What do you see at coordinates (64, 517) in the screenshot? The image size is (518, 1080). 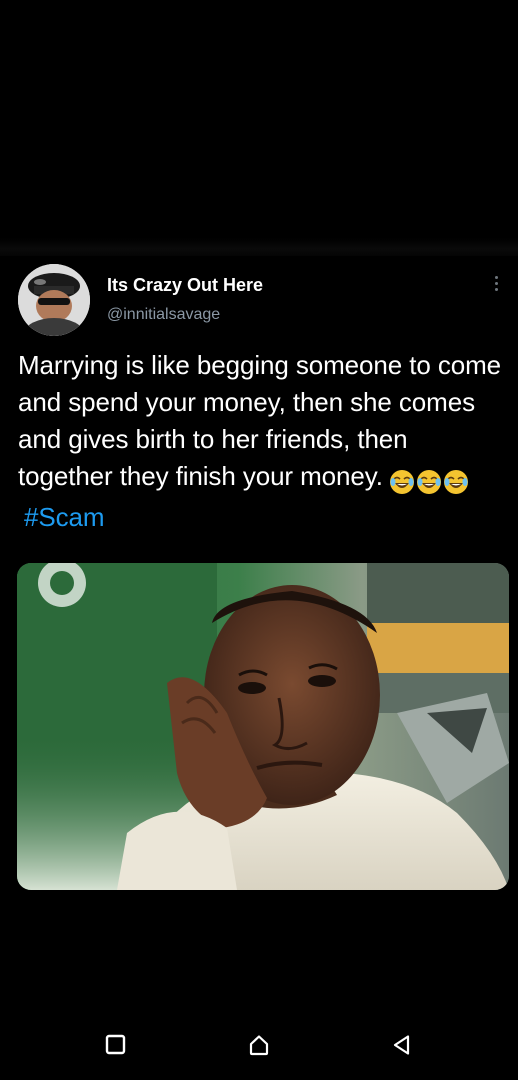 I see `hashtag-link: #Scam` at bounding box center [64, 517].